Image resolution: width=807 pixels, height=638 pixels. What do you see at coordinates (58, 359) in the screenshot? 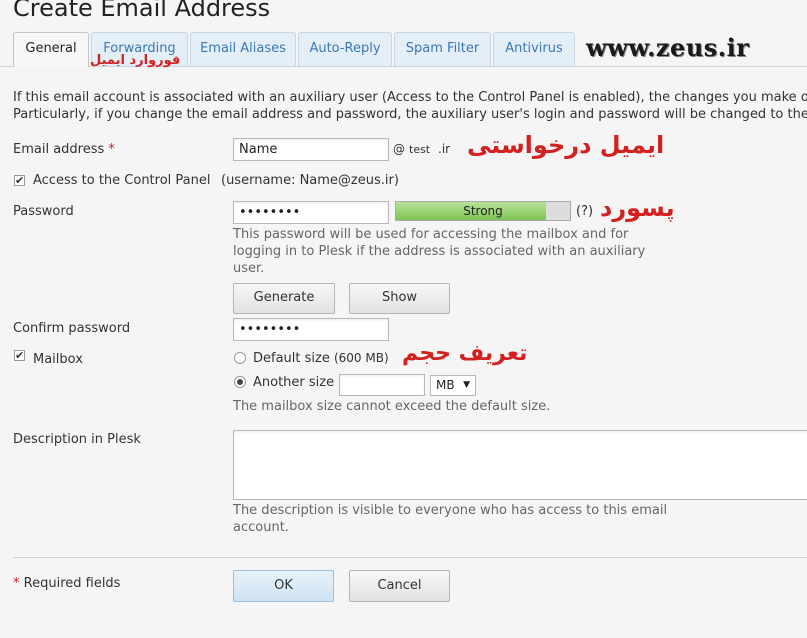
I see `mailbox-label: Mailbox` at bounding box center [58, 359].